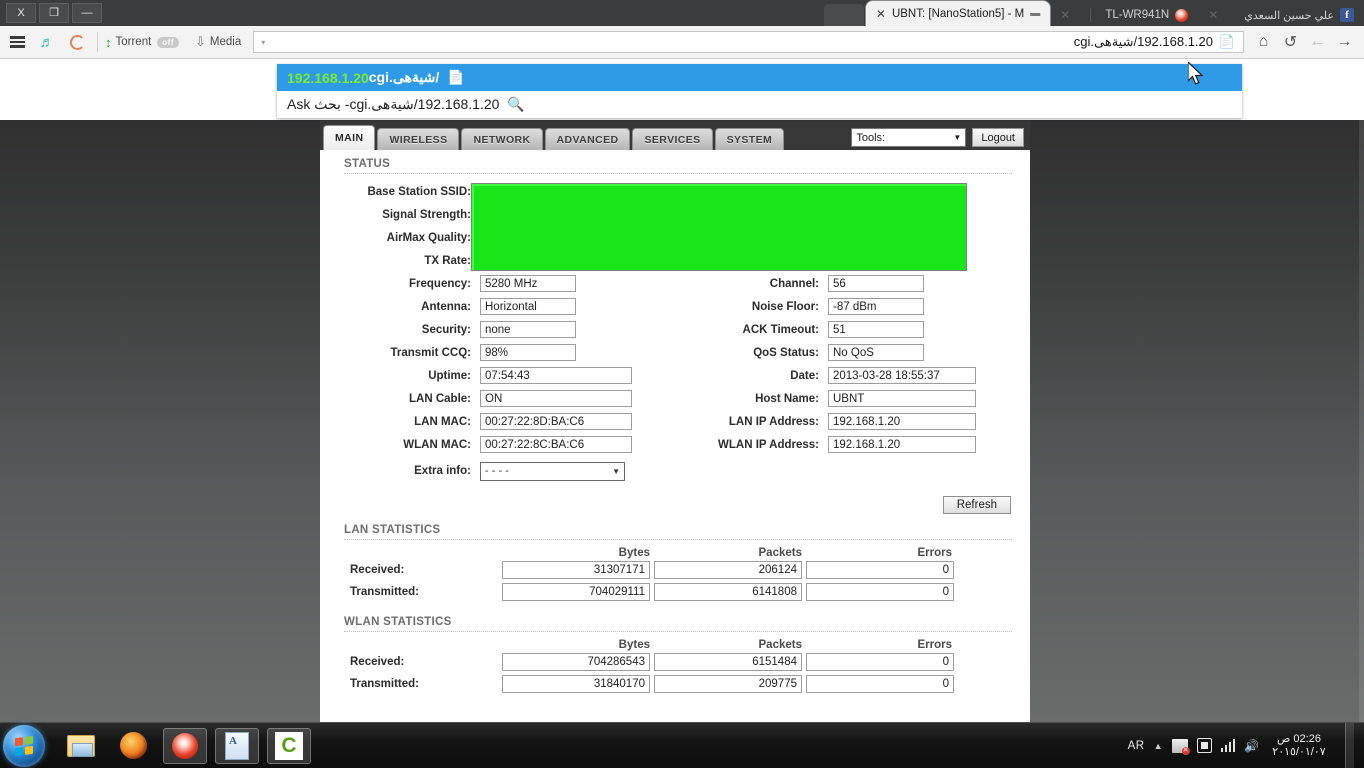 The image size is (1364, 768). Describe the element at coordinates (852, 283) in the screenshot. I see `field-channel: Channel: 56` at that location.